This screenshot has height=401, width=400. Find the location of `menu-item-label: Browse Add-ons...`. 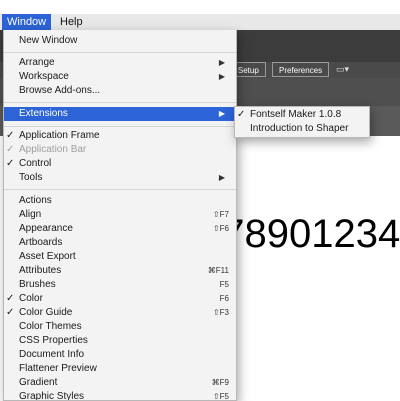

menu-item-label: Browse Add-ons... is located at coordinates (60, 90).